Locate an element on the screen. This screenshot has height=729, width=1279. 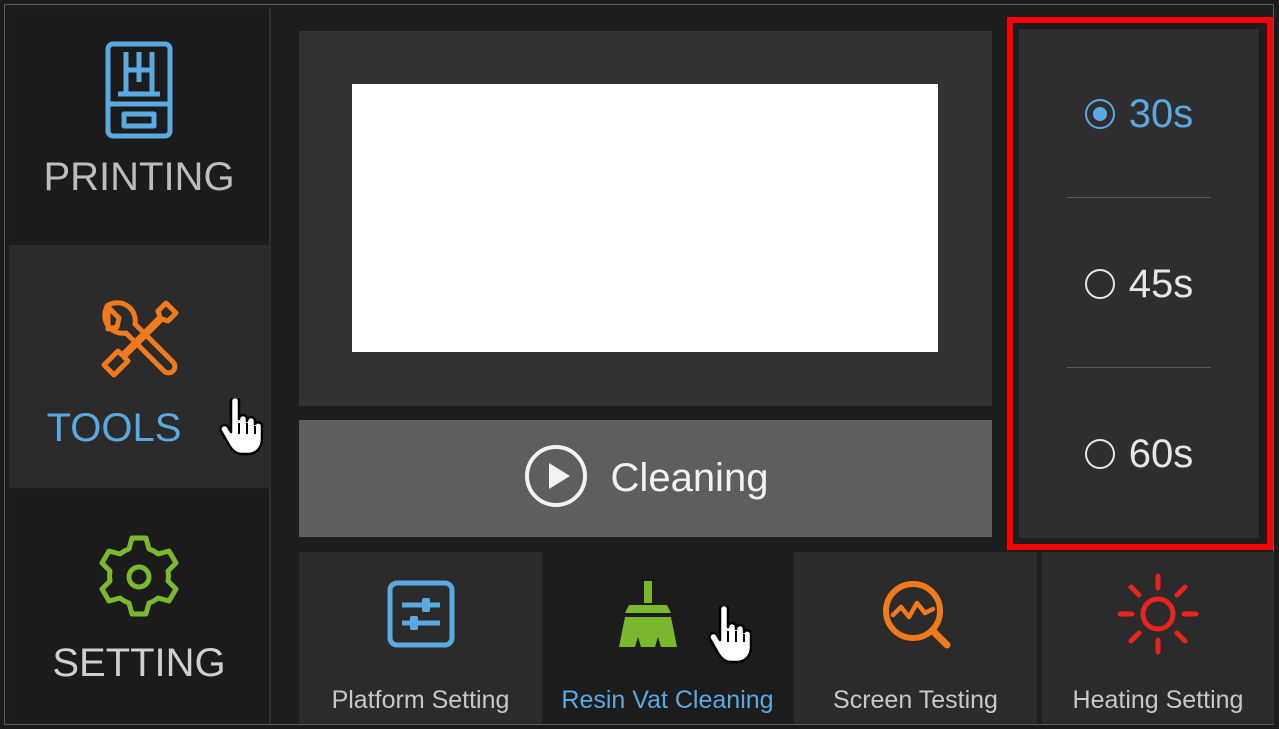
tools-icon is located at coordinates (139, 342).